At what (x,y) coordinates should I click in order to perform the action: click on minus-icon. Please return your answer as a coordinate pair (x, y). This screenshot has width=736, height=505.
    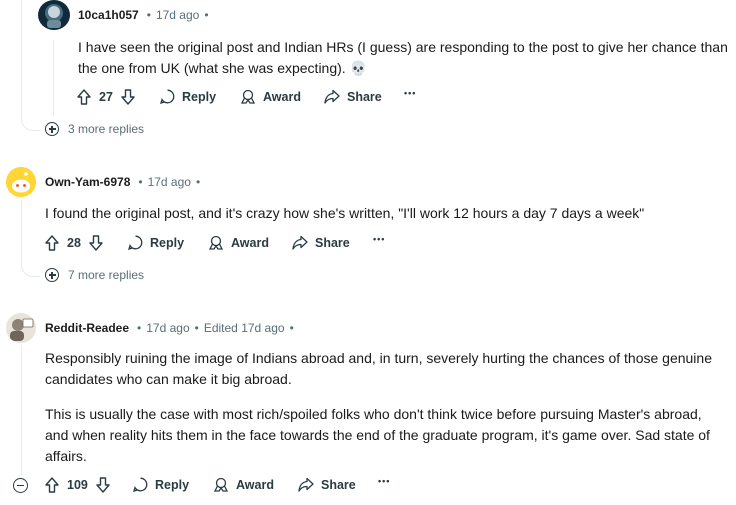
    Looking at the image, I should click on (20, 486).